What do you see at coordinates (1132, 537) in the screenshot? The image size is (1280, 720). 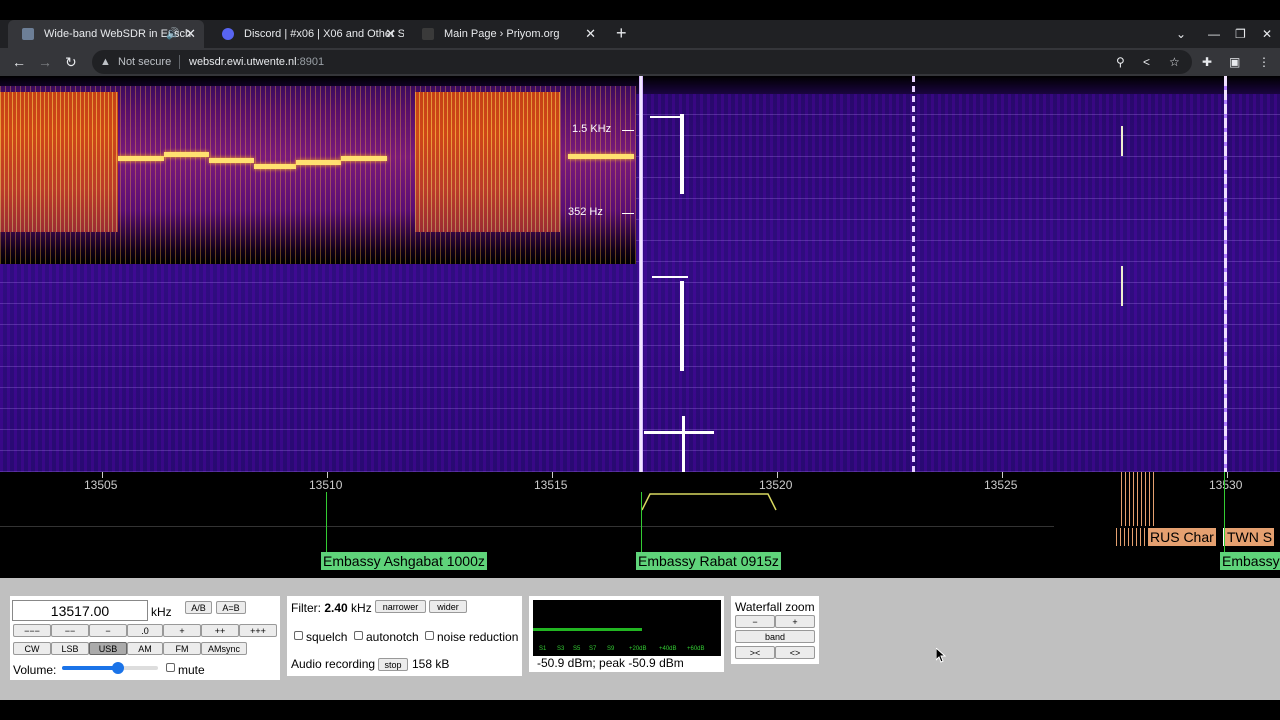 I see `rus-marker-hatch` at bounding box center [1132, 537].